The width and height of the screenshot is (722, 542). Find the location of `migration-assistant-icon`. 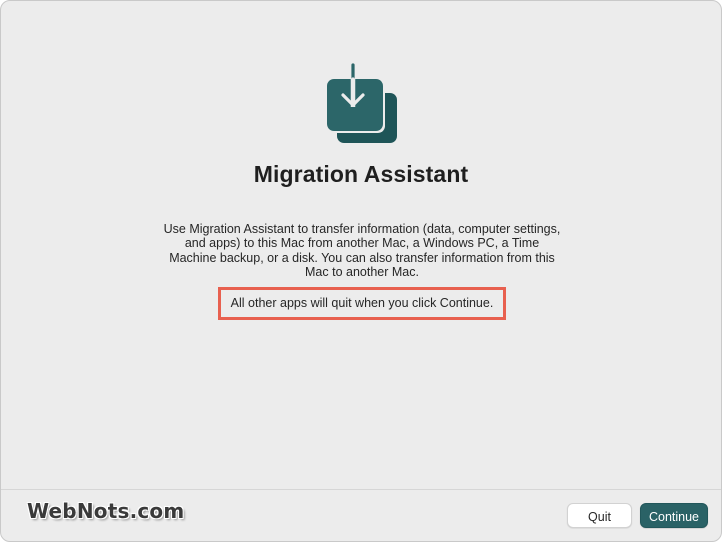

migration-assistant-icon is located at coordinates (362, 104).